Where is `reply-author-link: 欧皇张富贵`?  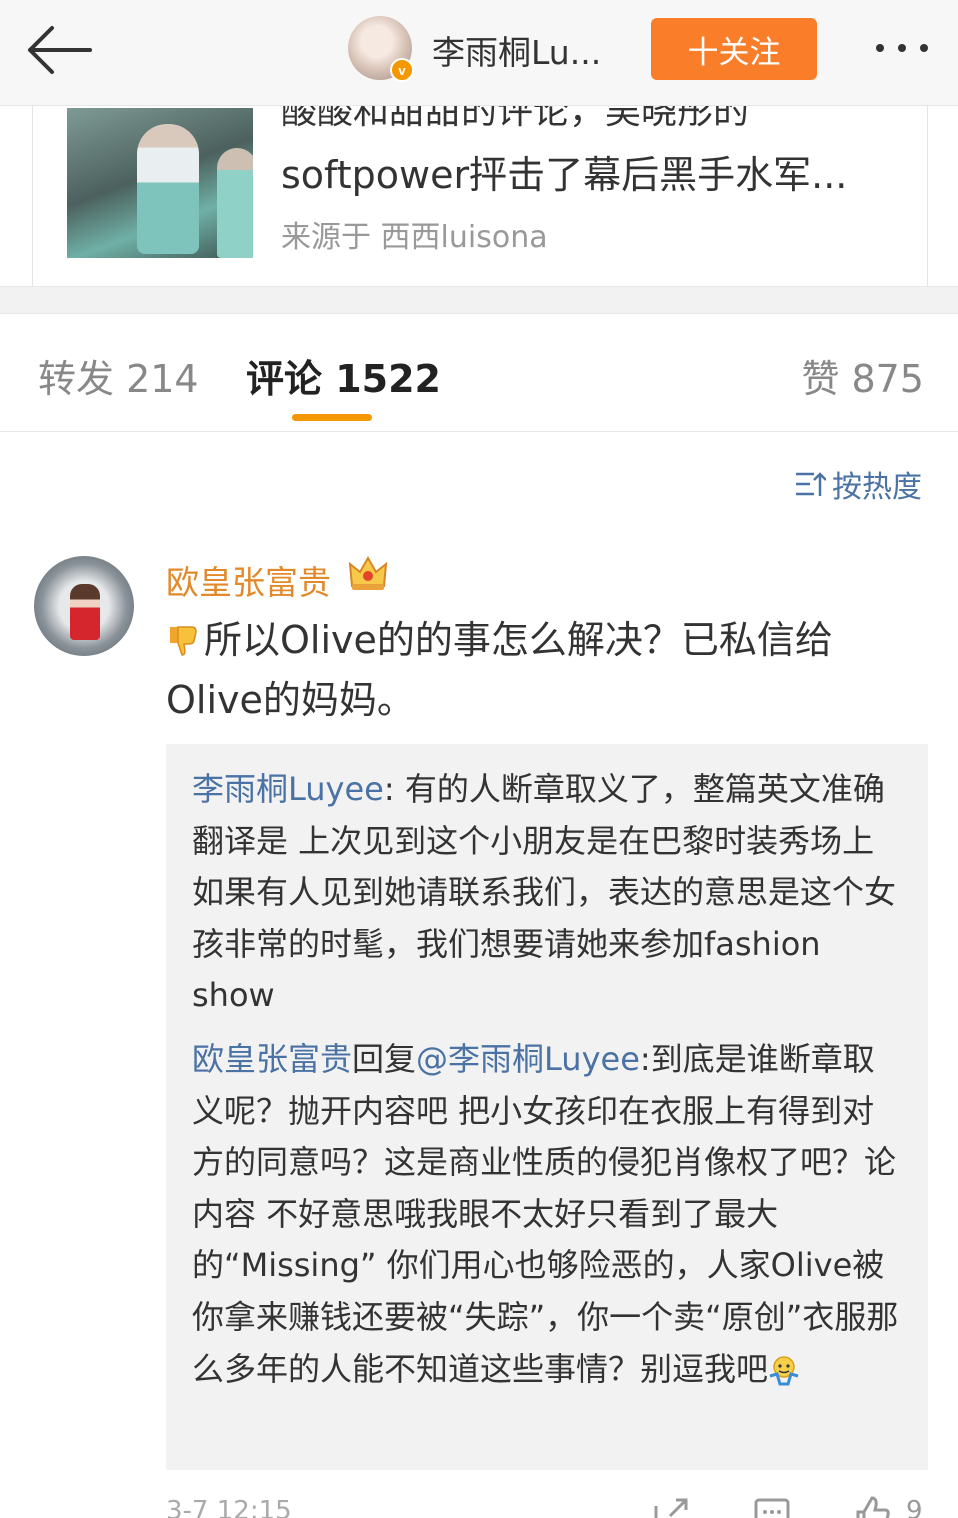 reply-author-link: 欧皇张富贵 is located at coordinates (272, 1059).